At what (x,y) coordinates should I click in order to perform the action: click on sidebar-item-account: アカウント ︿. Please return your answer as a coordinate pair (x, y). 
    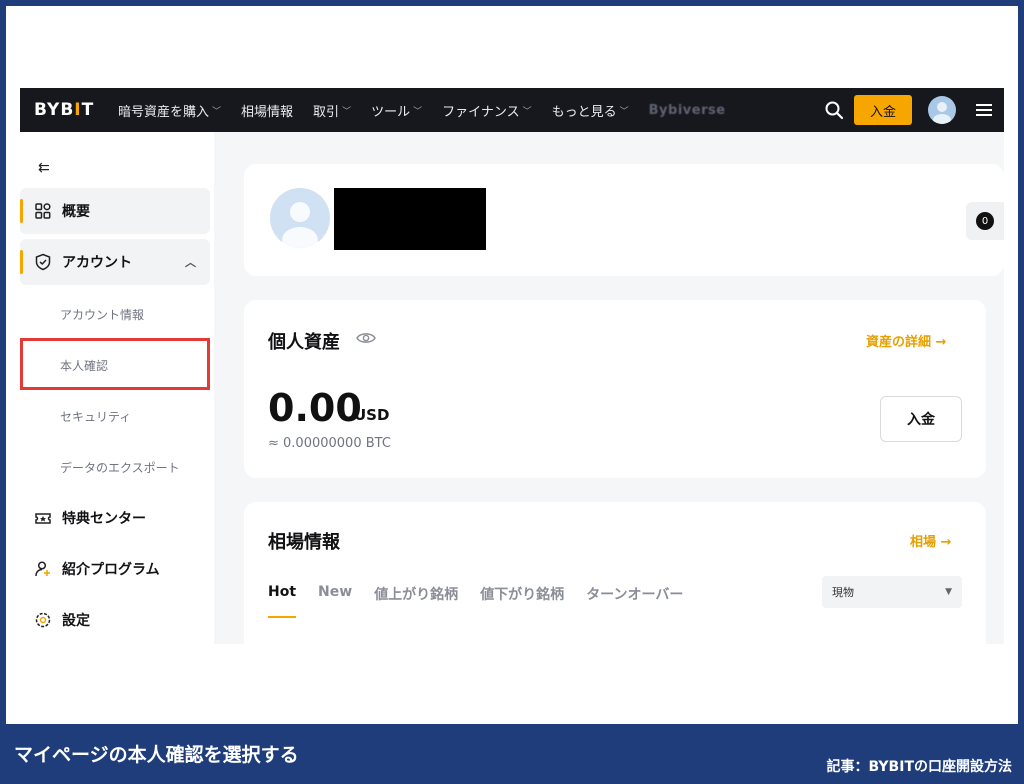
    Looking at the image, I should click on (115, 262).